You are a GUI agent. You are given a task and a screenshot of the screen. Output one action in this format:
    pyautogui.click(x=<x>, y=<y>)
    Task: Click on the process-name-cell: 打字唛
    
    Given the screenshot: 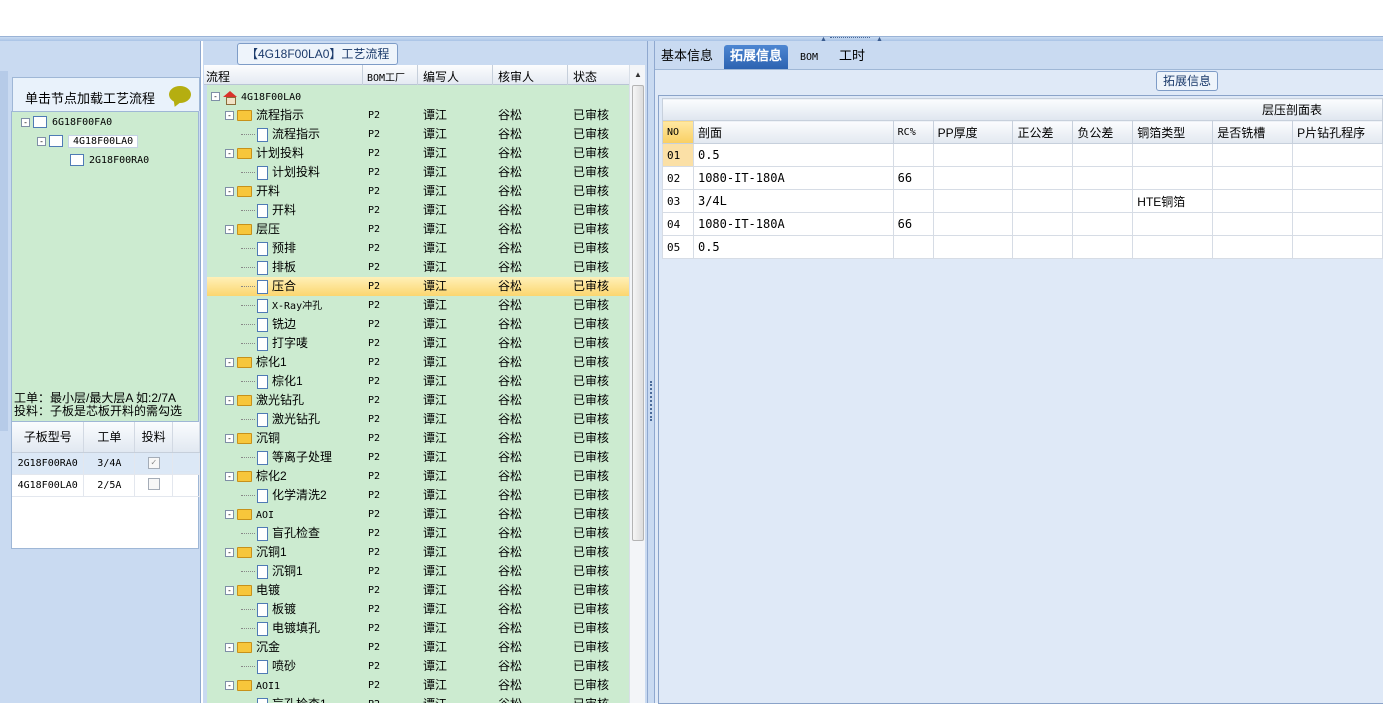 What is the action you would take?
    pyautogui.click(x=274, y=343)
    